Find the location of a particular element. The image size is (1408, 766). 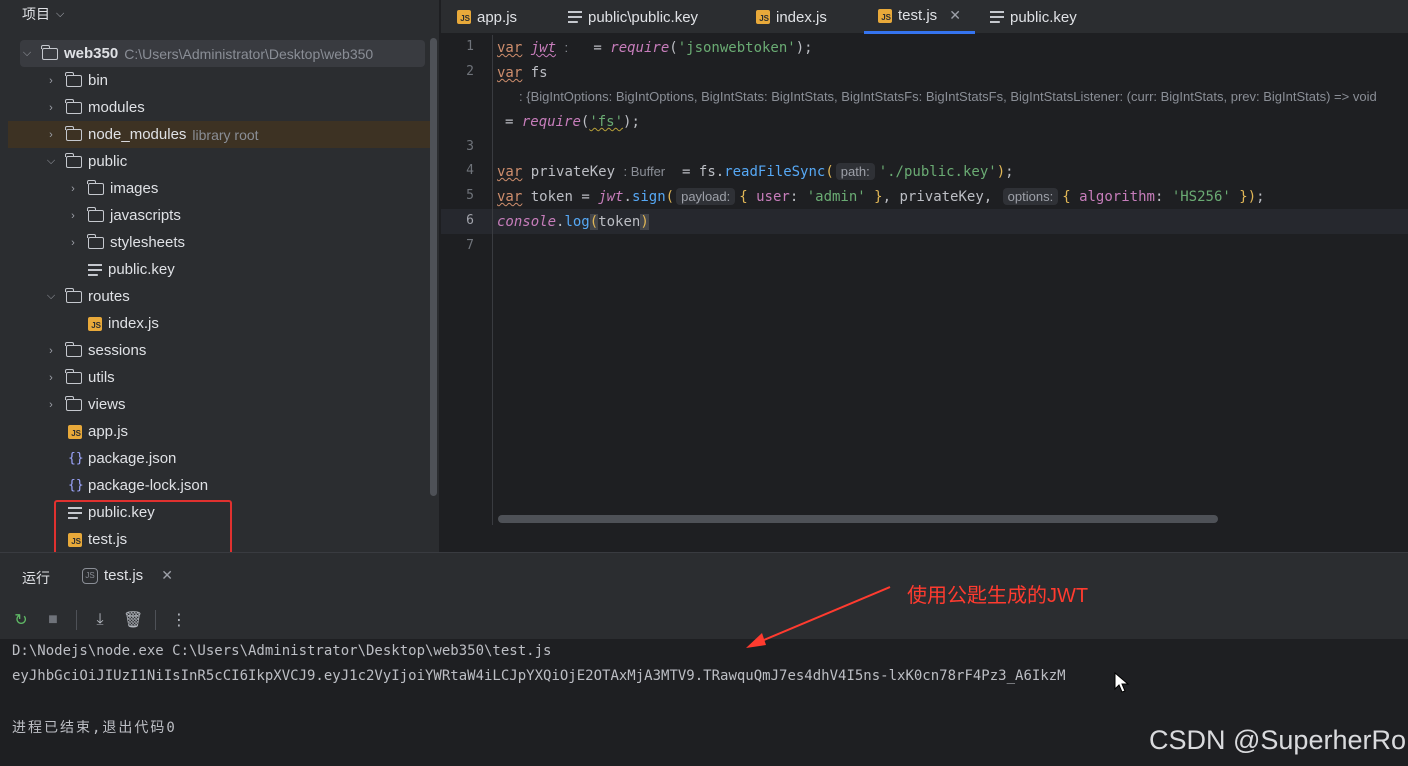

project-scrollbar is located at coordinates (433, 267).